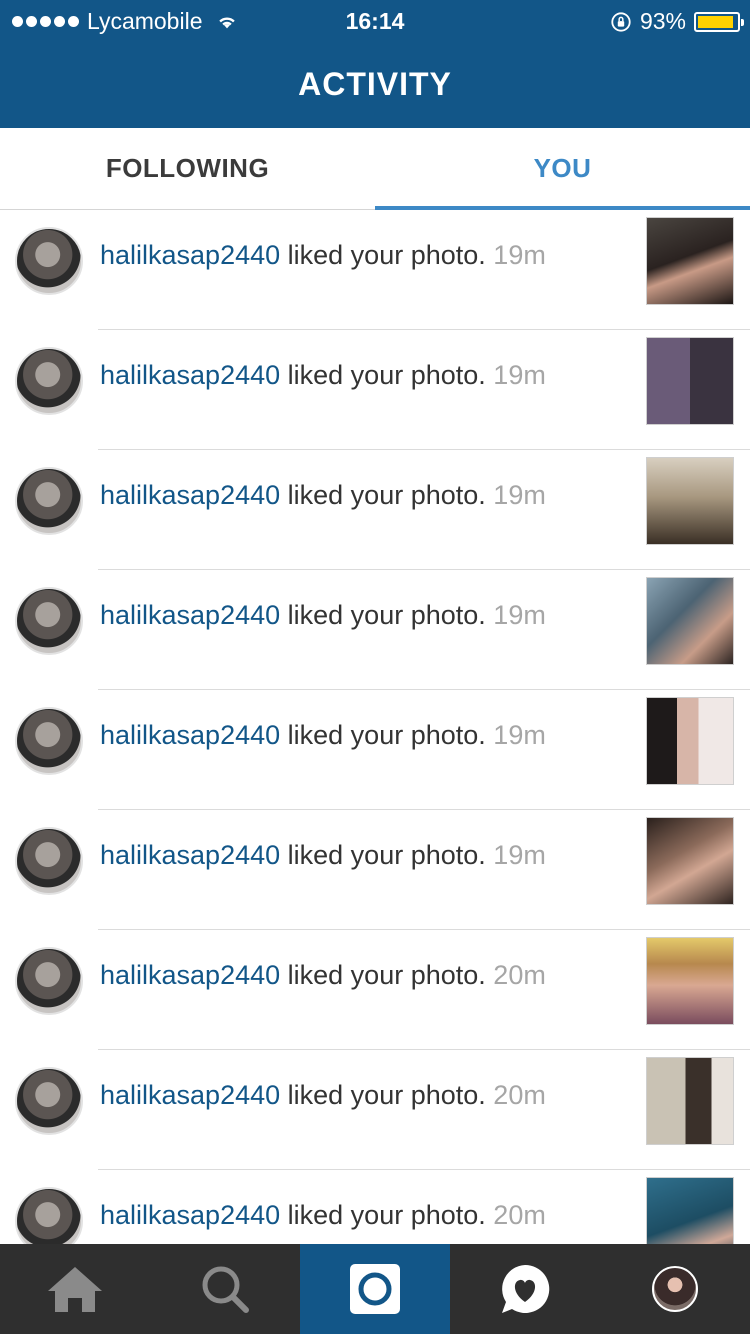 The image size is (750, 1334). I want to click on battery-icon, so click(719, 21).